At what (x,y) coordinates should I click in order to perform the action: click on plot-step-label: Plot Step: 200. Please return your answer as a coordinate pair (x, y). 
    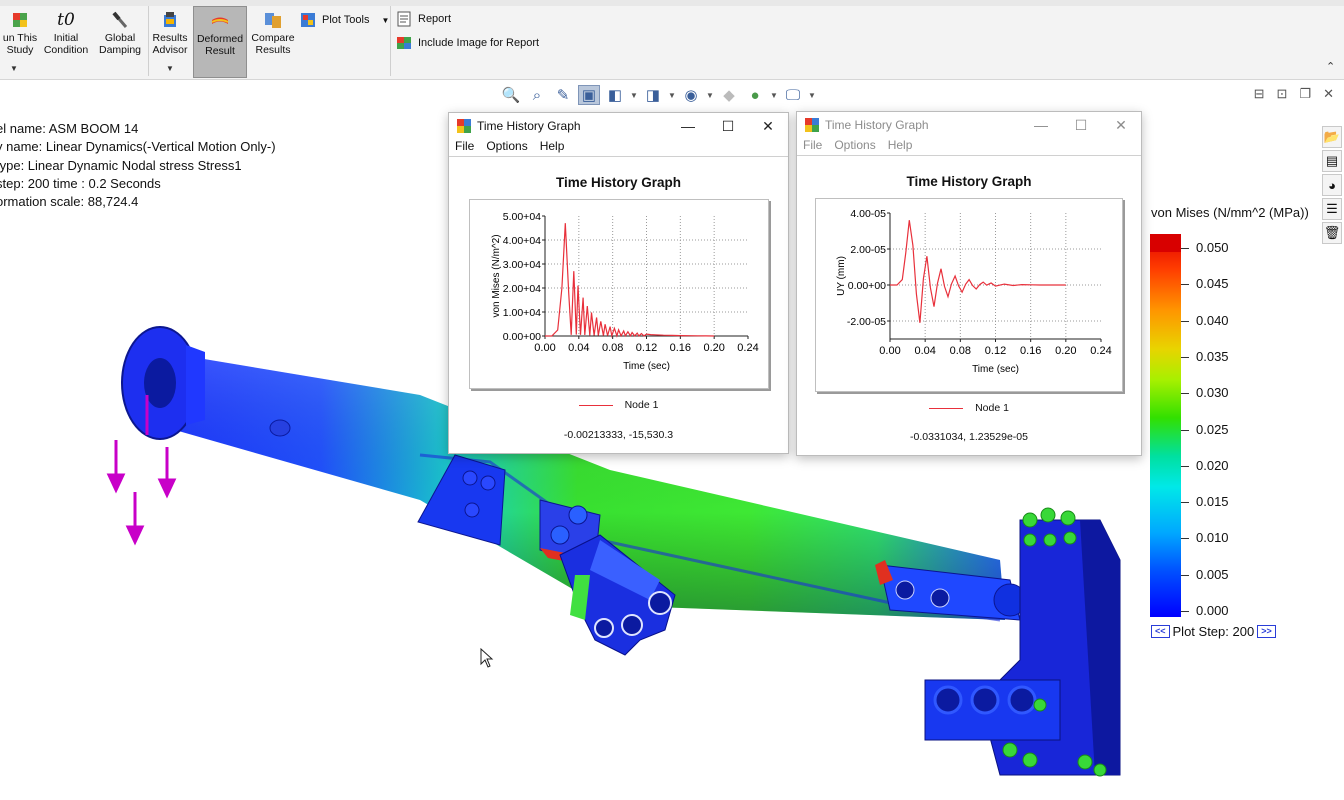
    Looking at the image, I should click on (1213, 631).